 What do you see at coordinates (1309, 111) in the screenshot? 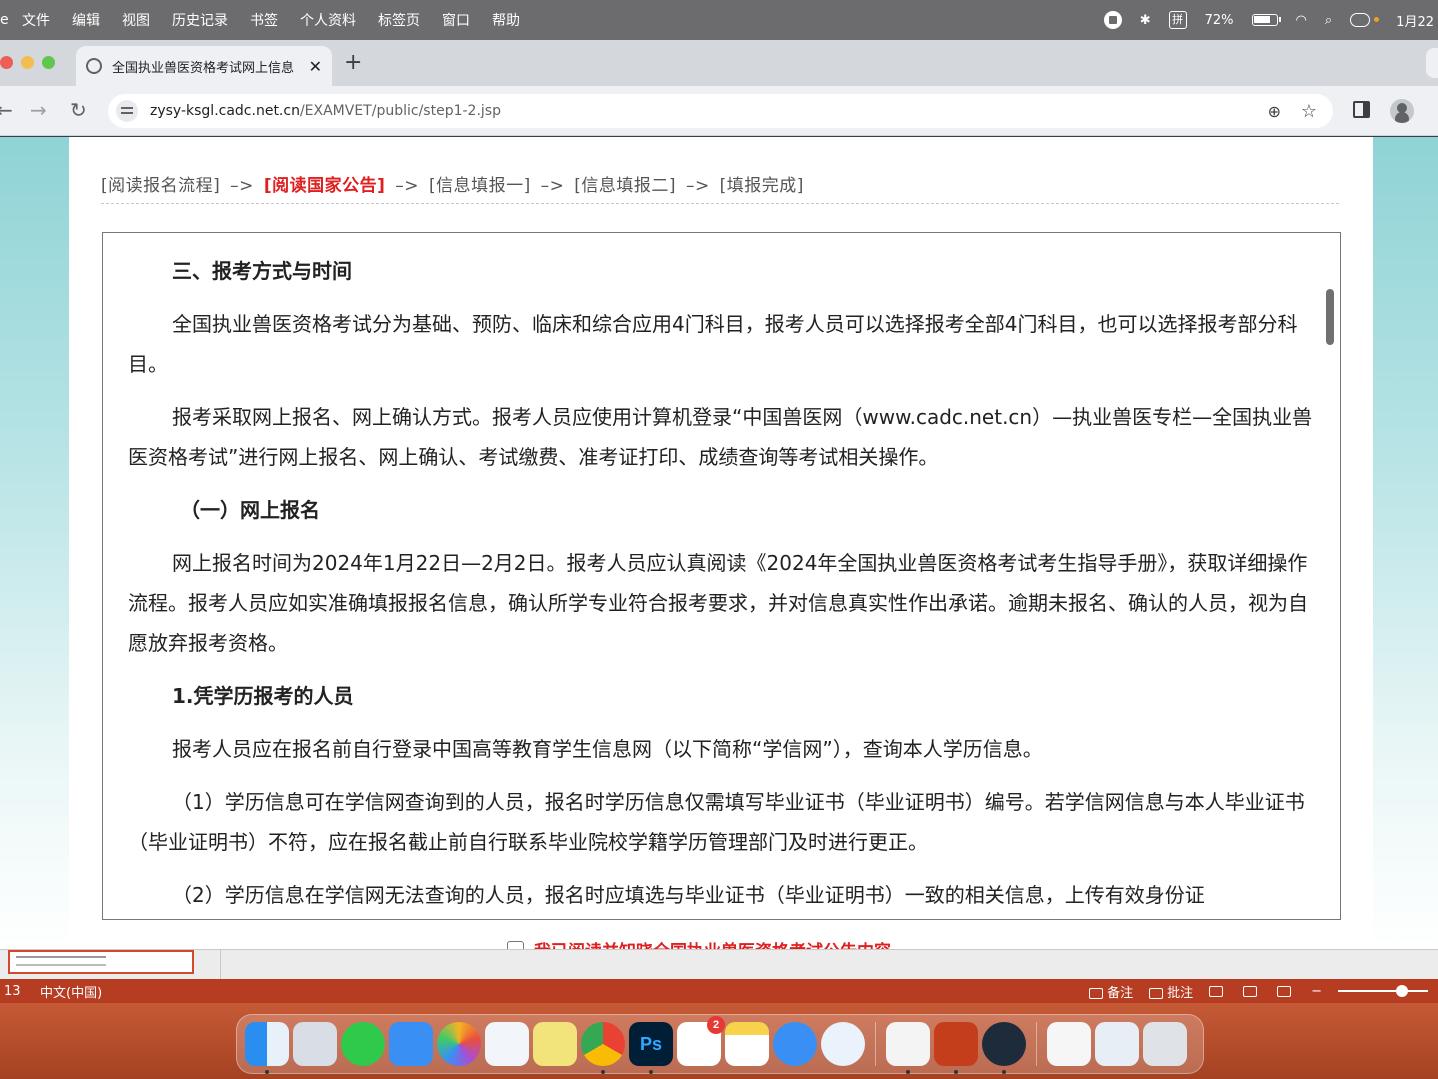
I see `bookmark-star-icon: ☆` at bounding box center [1309, 111].